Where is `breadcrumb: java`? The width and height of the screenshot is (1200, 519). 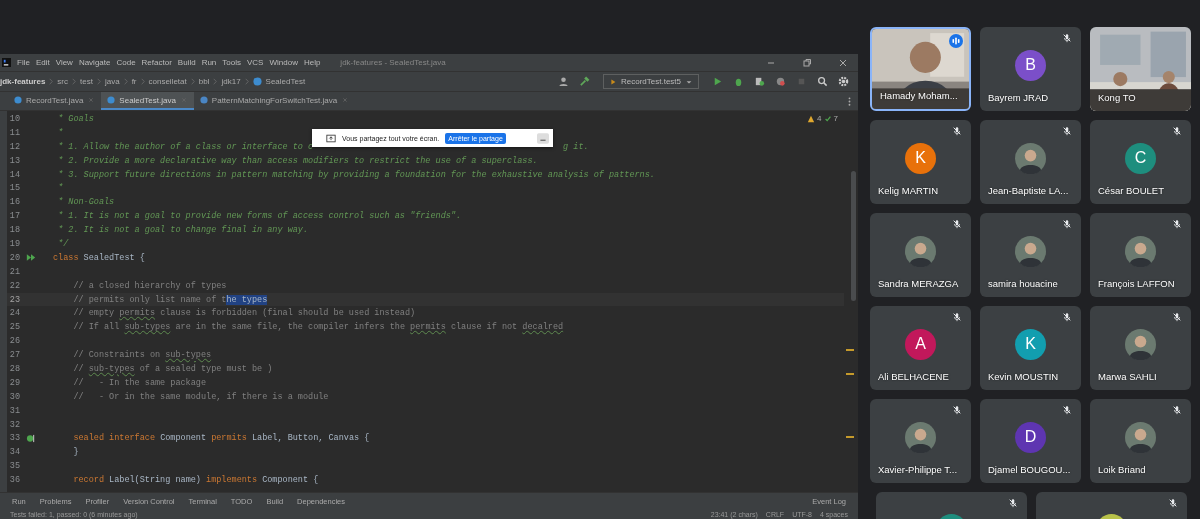
breadcrumb: java is located at coordinates (112, 81).